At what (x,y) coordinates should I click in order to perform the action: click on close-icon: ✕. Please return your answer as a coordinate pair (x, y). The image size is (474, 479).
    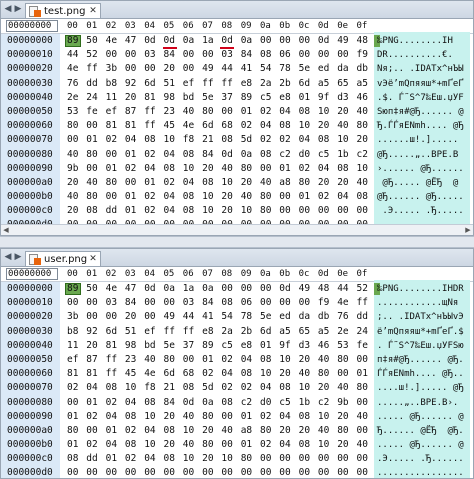
    Looking at the image, I should click on (93, 259).